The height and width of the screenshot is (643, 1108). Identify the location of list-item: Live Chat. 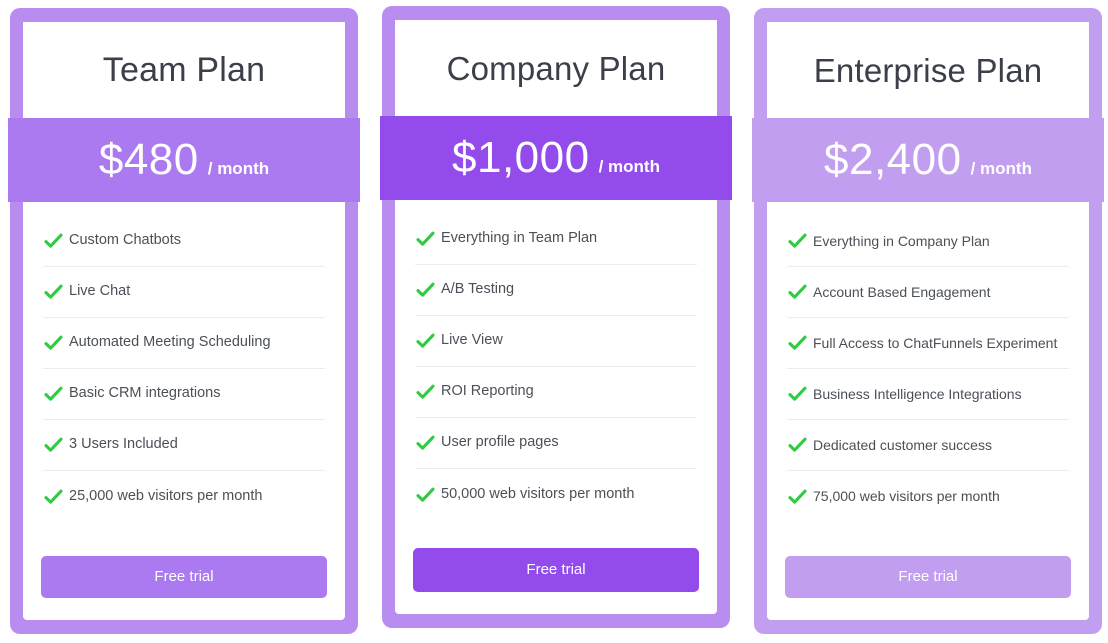
(184, 292).